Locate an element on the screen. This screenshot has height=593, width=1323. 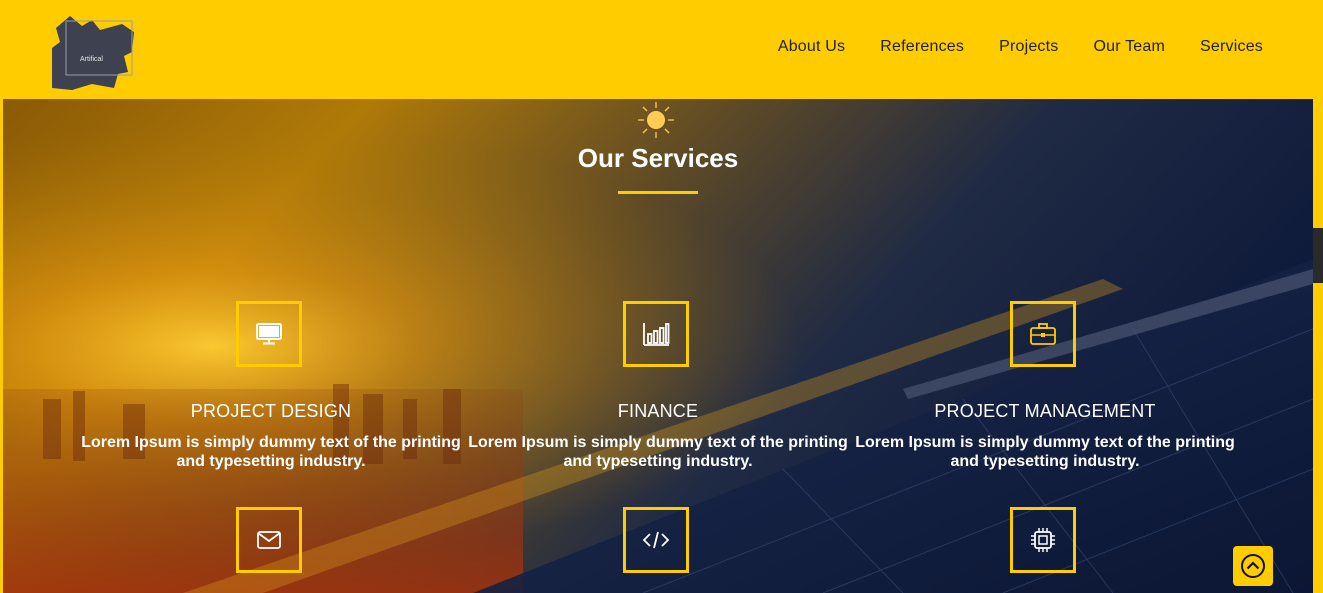
nav-our-team: Our Team is located at coordinates (1129, 47).